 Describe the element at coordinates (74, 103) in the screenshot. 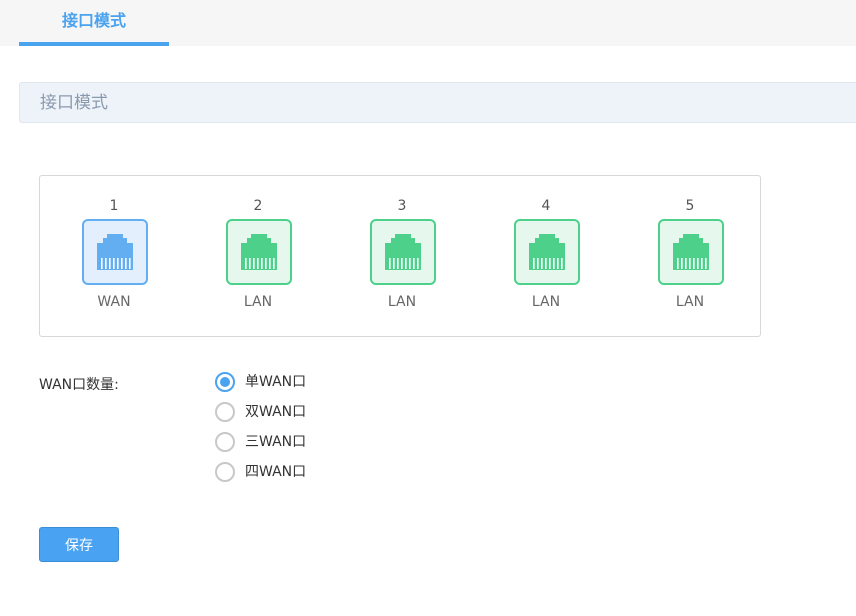

I see `section-title: 接口模式` at that location.